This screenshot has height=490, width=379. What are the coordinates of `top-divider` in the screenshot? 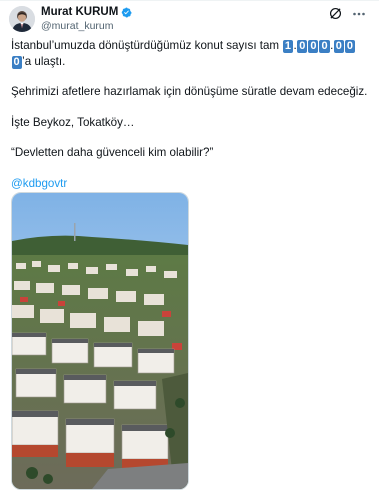 It's located at (189, 0).